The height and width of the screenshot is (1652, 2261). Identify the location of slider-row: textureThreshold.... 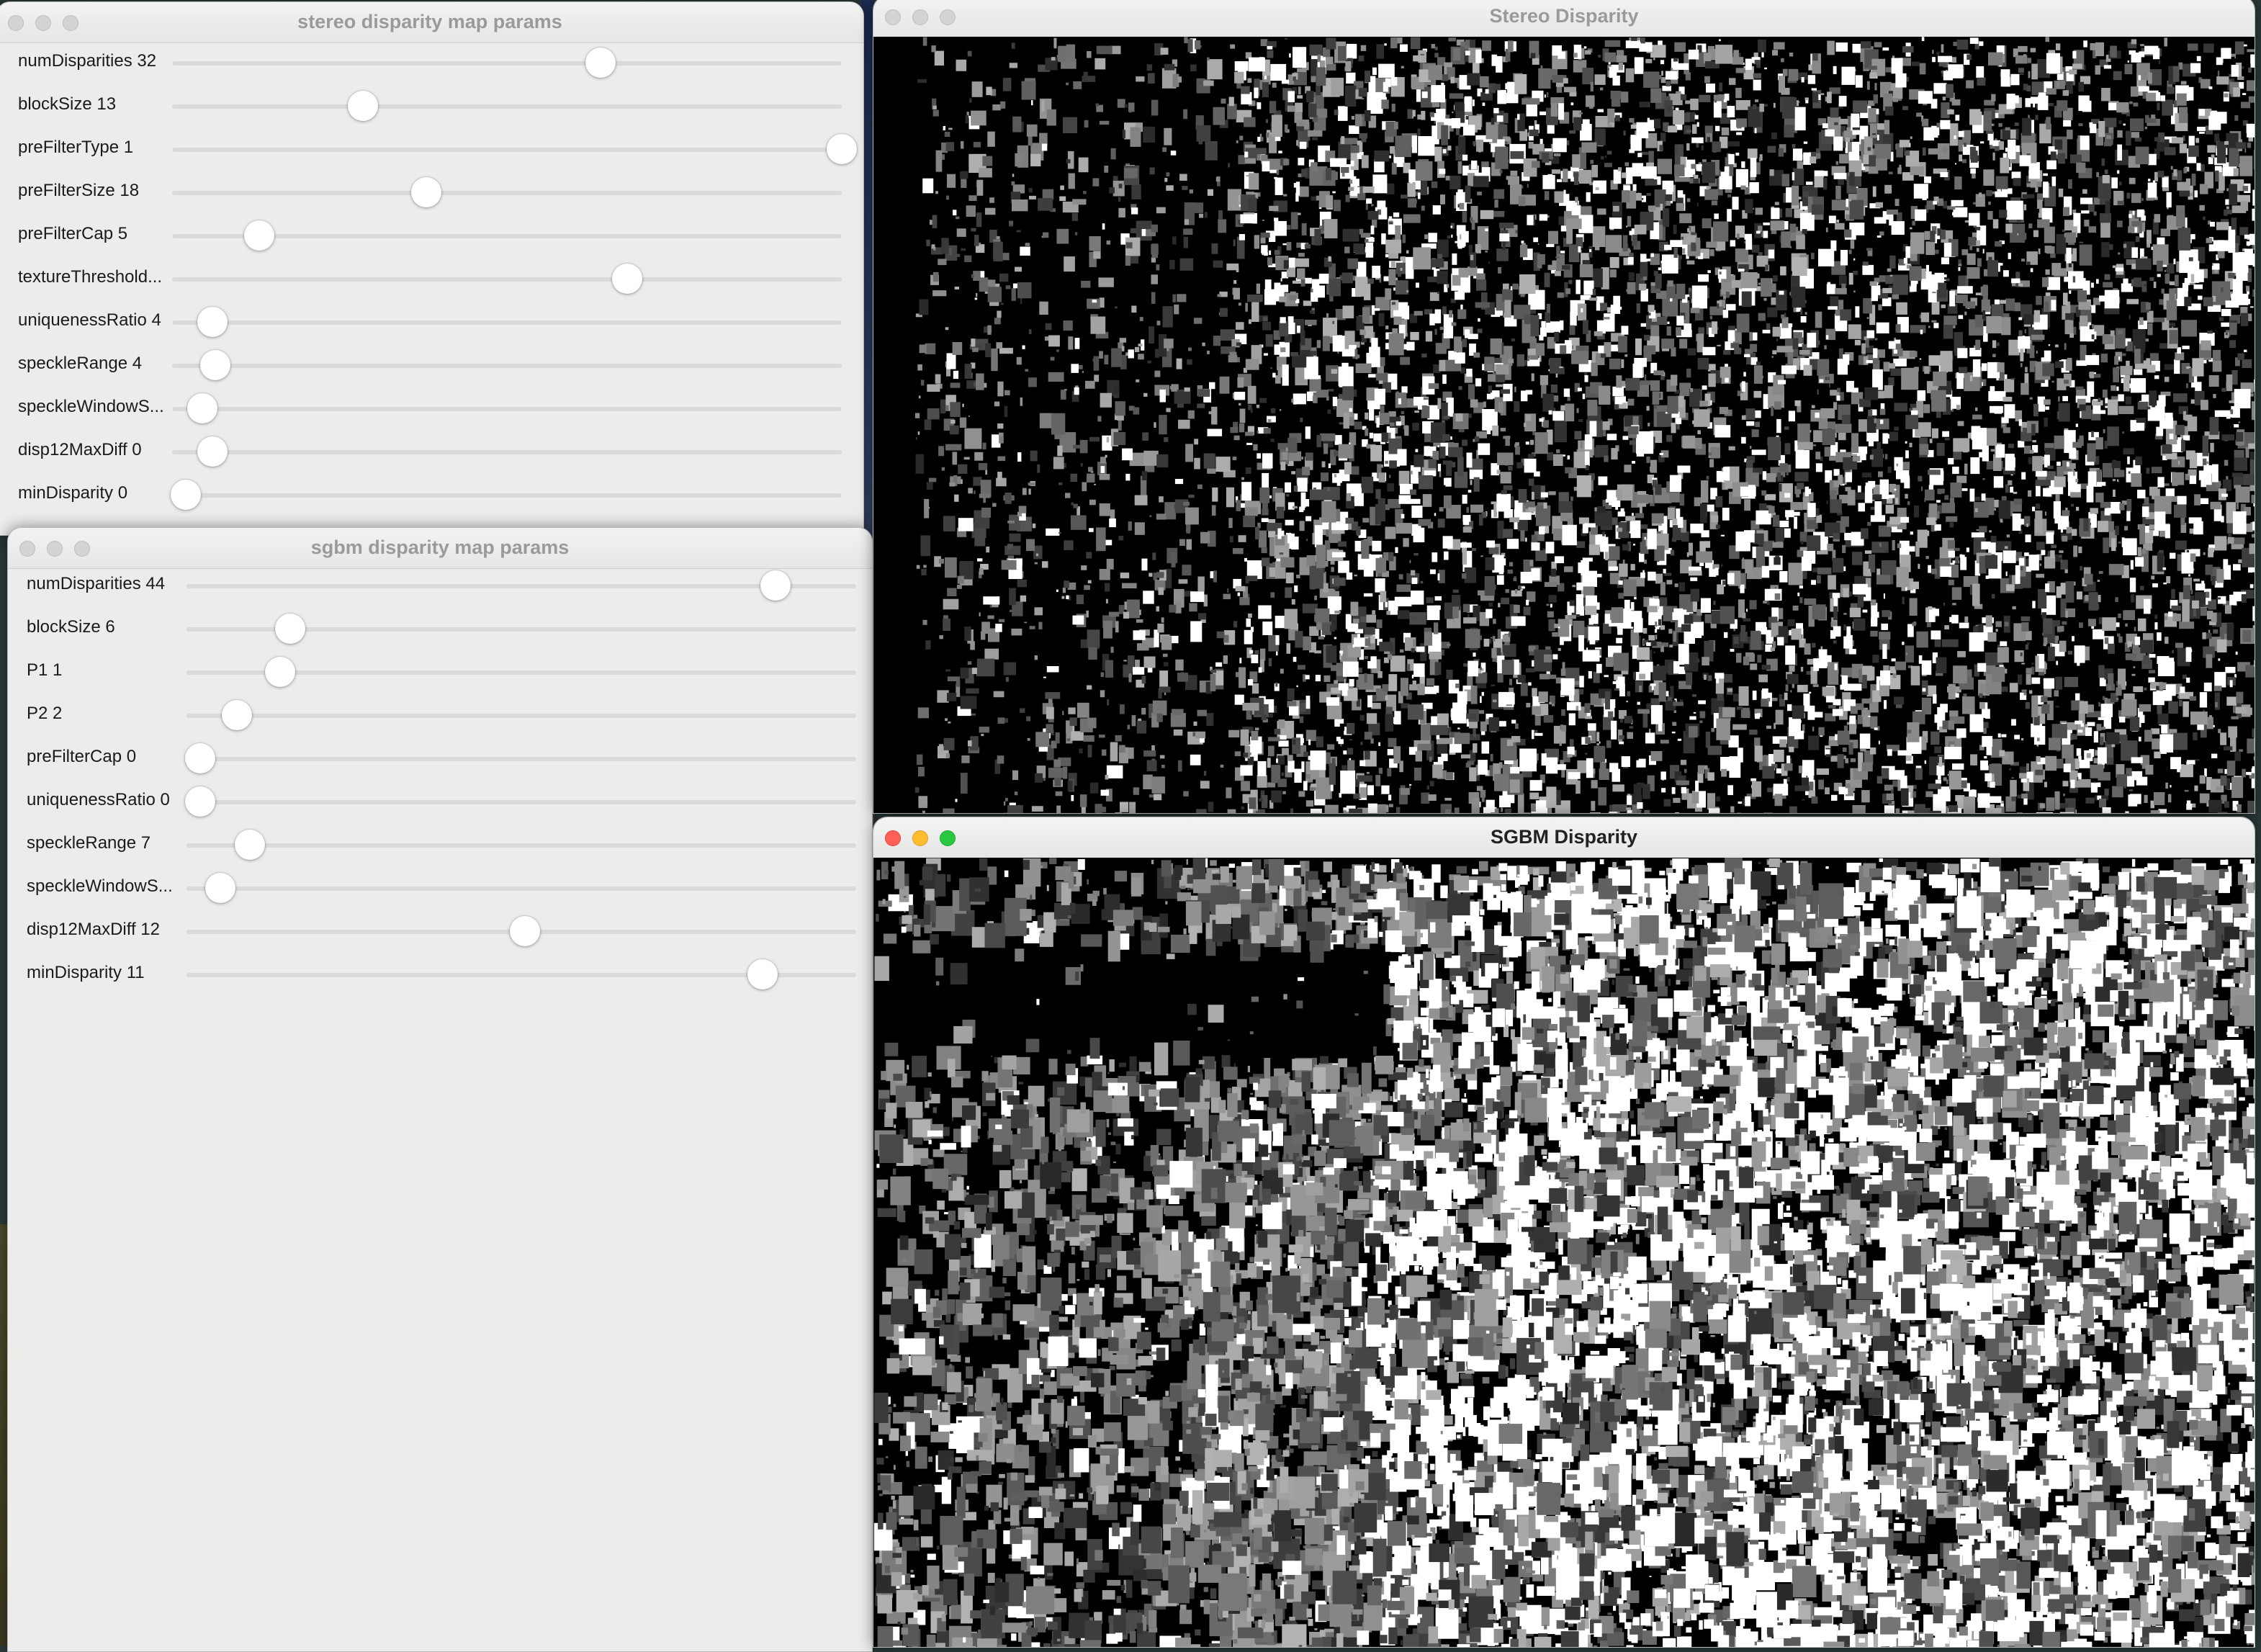
(435, 278).